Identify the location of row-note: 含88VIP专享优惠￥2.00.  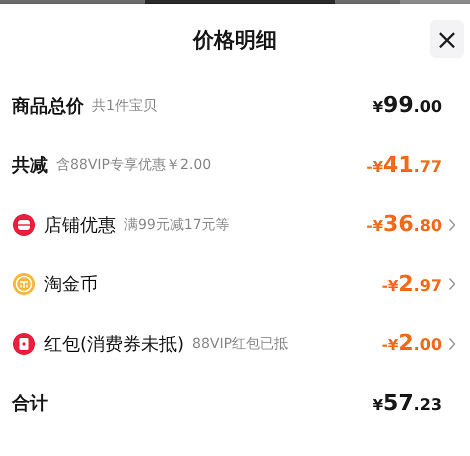
(134, 165).